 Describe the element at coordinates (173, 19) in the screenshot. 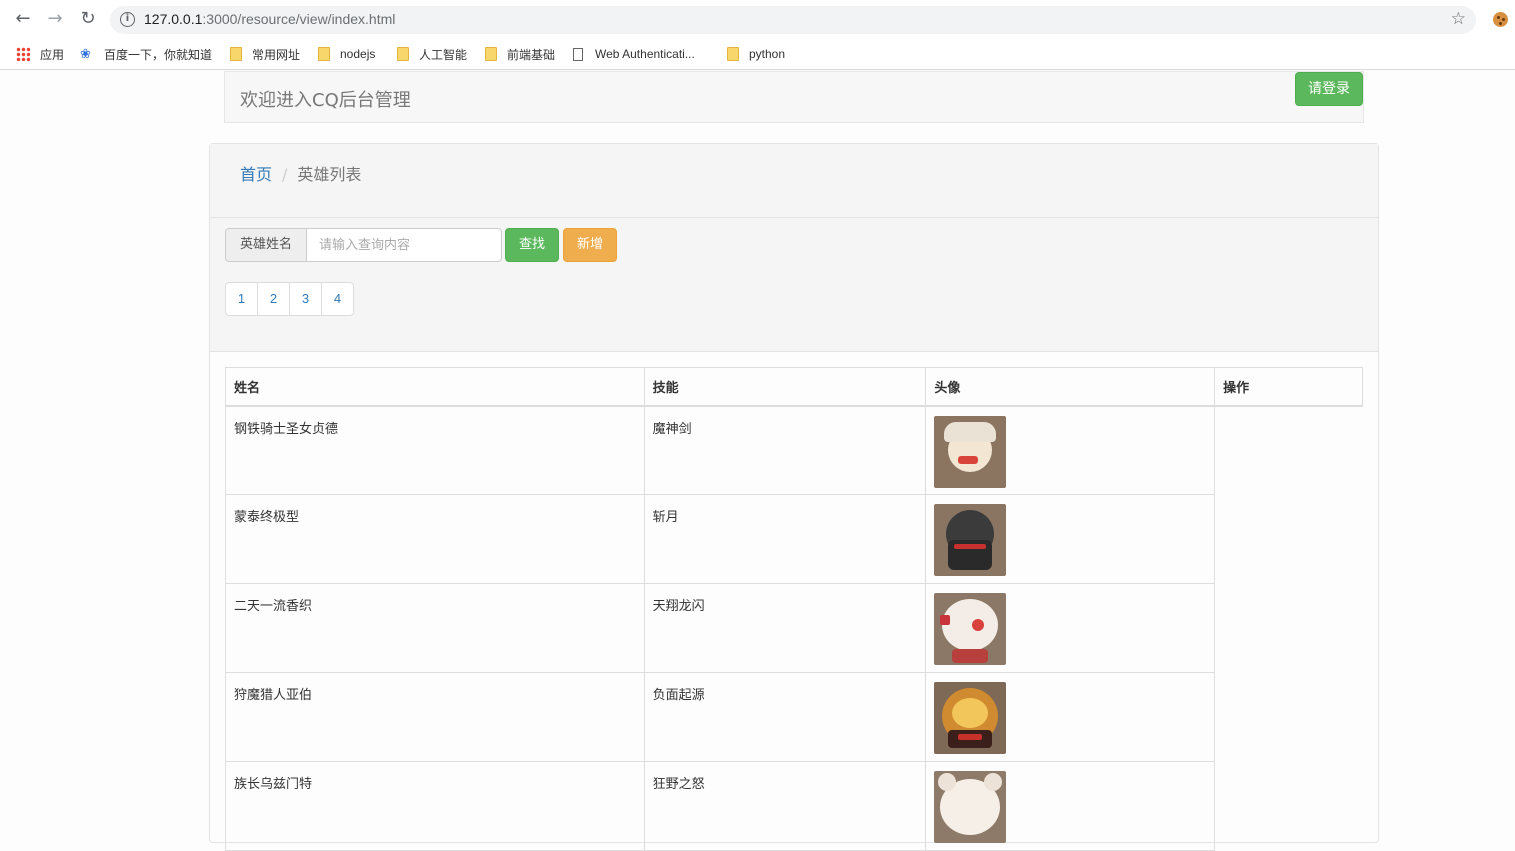

I see `url-host: 127.0.0.1` at that location.